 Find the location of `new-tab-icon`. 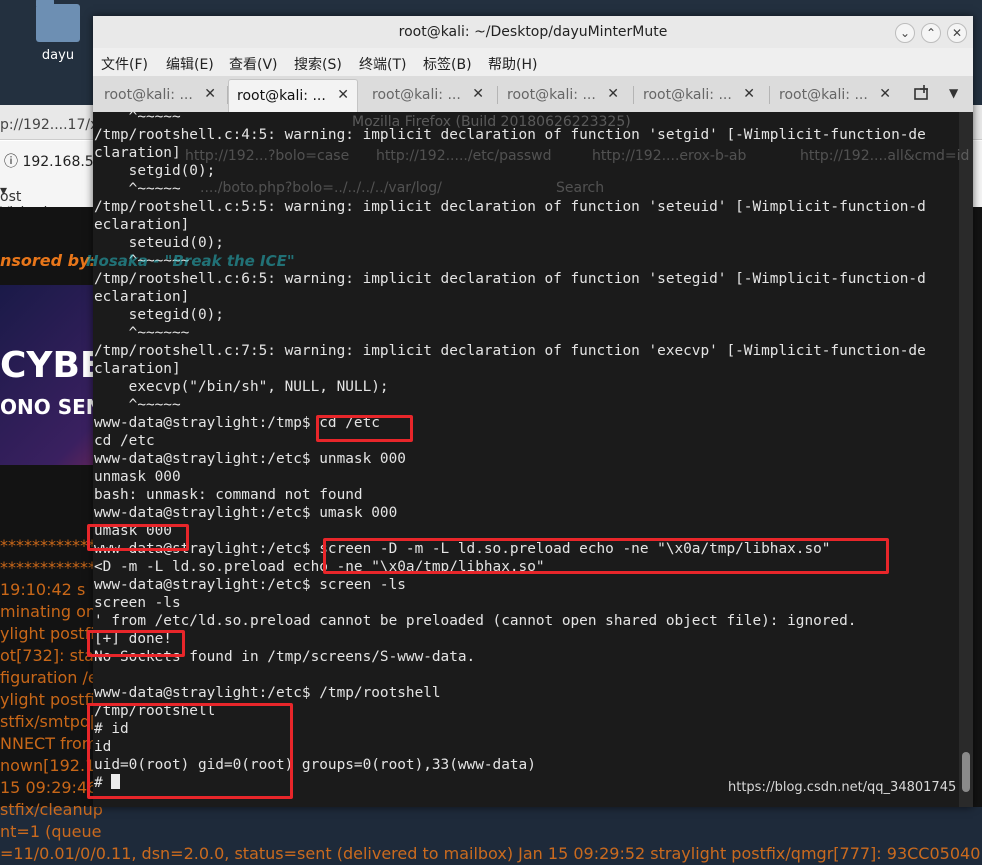

new-tab-icon is located at coordinates (922, 93).